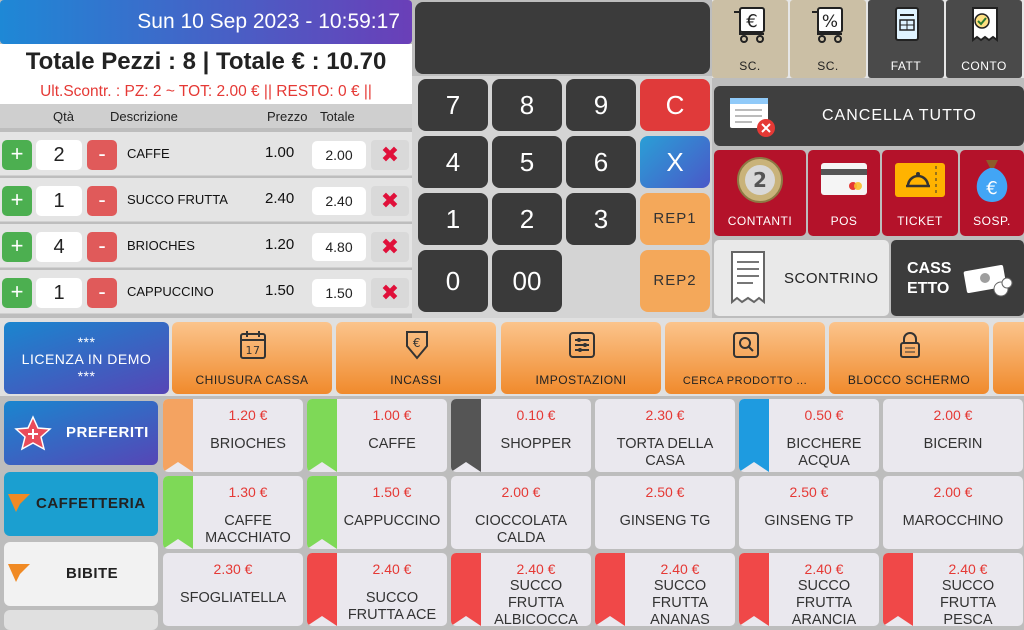 The height and width of the screenshot is (630, 1024). Describe the element at coordinates (953, 512) in the screenshot. I see `product-tile: 2.00 € MAROCCHINO` at that location.